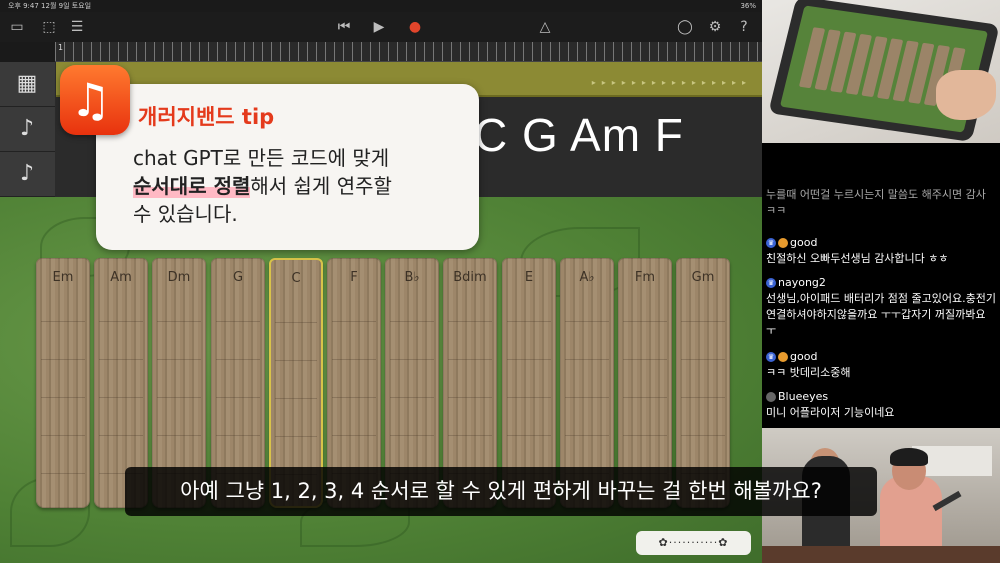  What do you see at coordinates (17, 27) in the screenshot?
I see `browser-icon: ▭` at bounding box center [17, 27].